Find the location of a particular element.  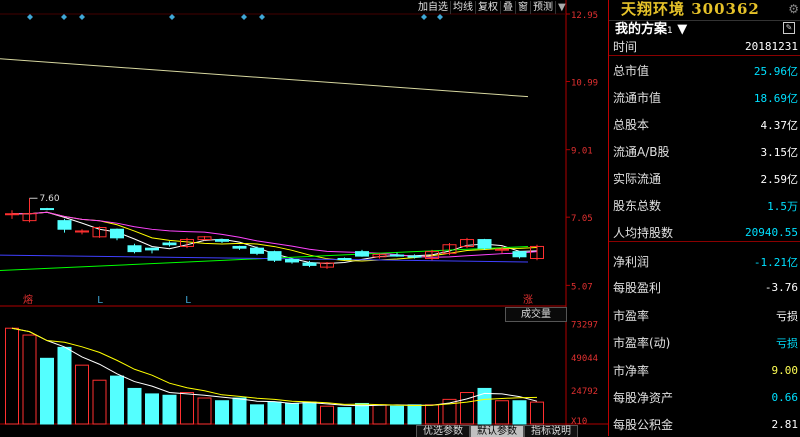

signal-marker-label: 熔 is located at coordinates (28, 299).